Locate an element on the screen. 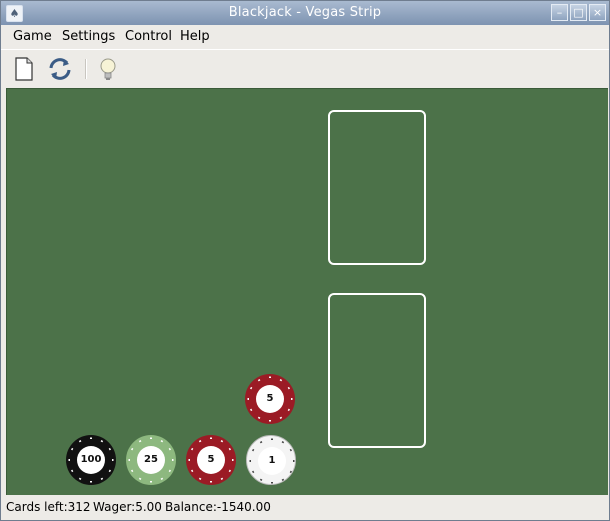 Image resolution: width=610 pixels, height=521 pixels. balance-status: Balance:-1540.00 is located at coordinates (218, 507).